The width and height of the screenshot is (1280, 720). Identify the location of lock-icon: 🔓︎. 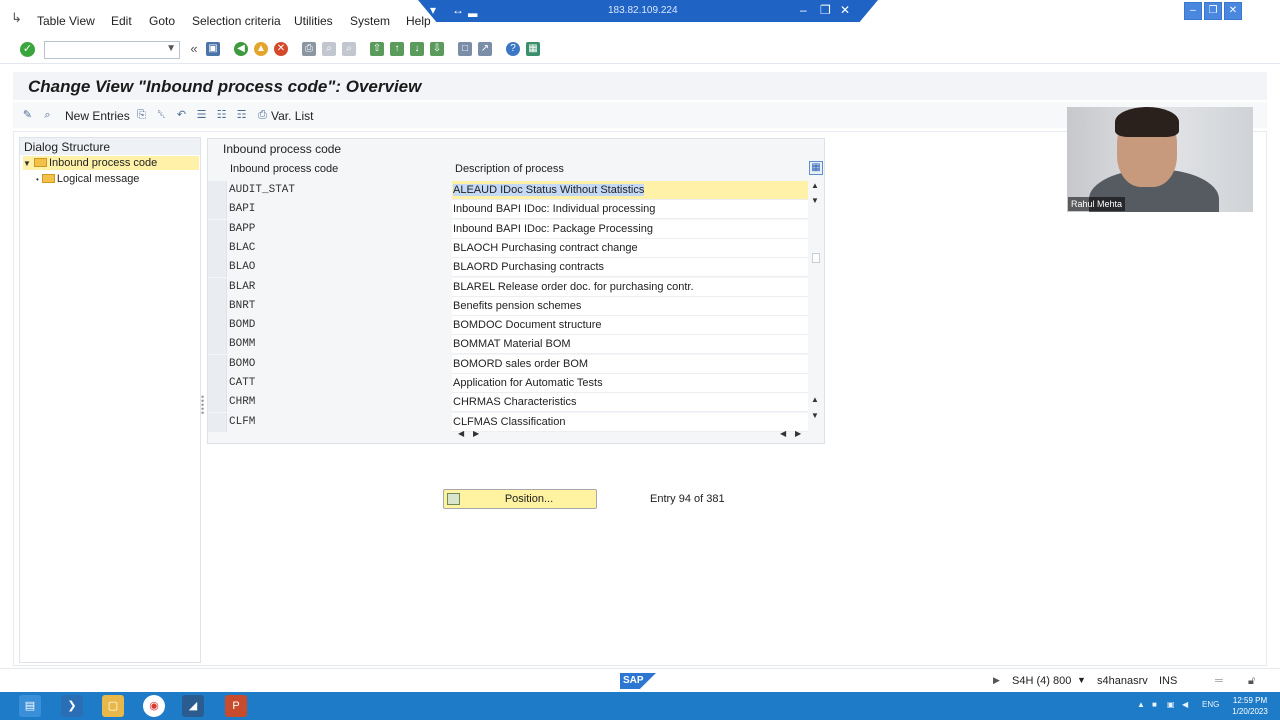
(1251, 681).